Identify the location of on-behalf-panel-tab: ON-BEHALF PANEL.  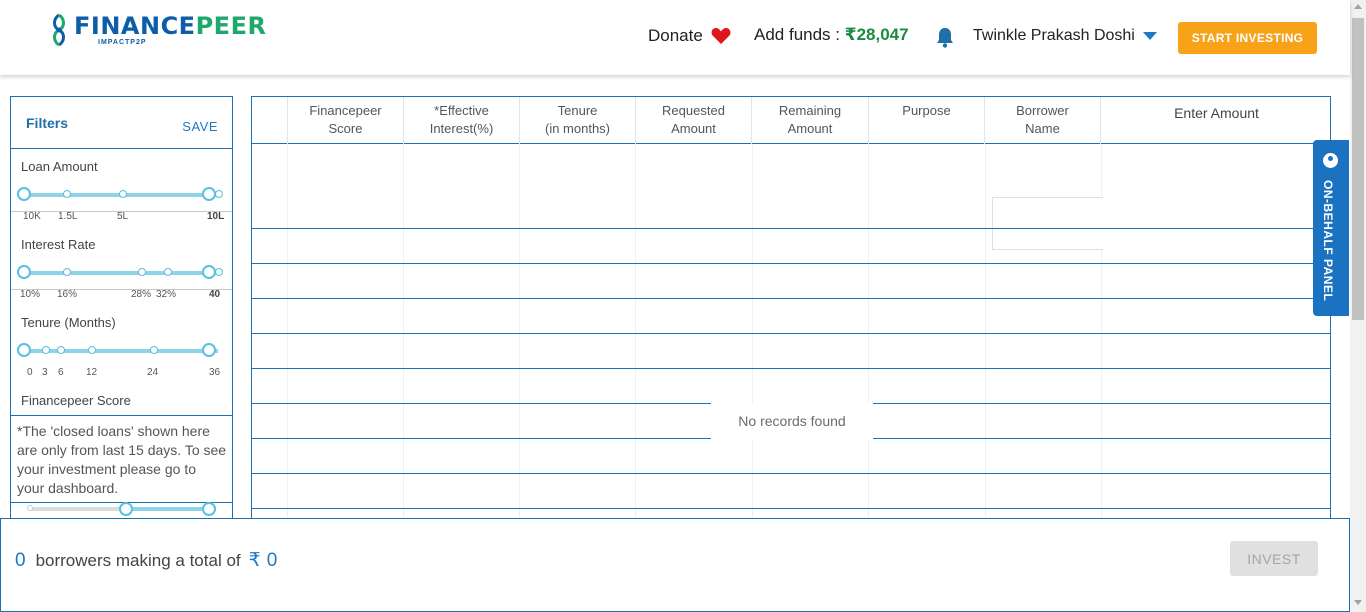
(1331, 228).